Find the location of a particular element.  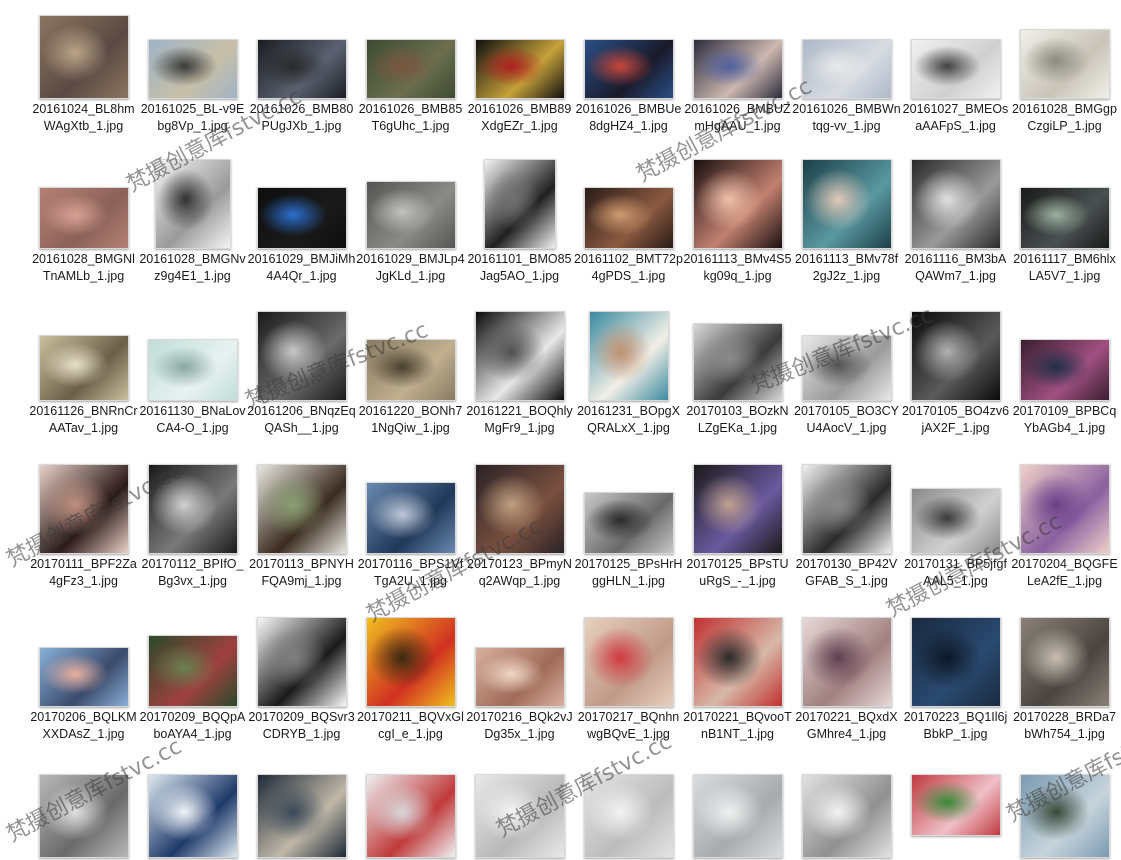

file-name-label: 20170228_BRDa7bWh754_1.jpg is located at coordinates (1064, 725).